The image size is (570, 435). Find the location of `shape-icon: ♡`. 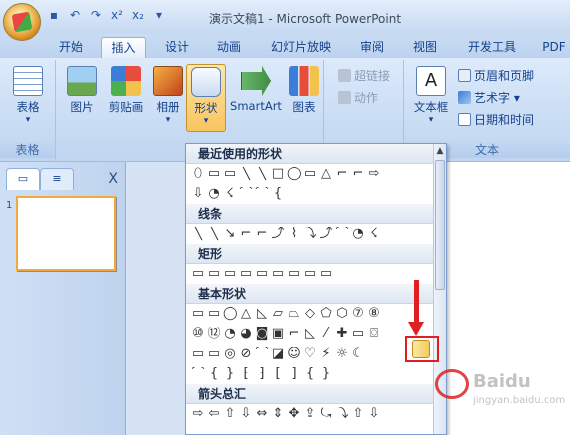

shape-icon: ♡ is located at coordinates (310, 354).